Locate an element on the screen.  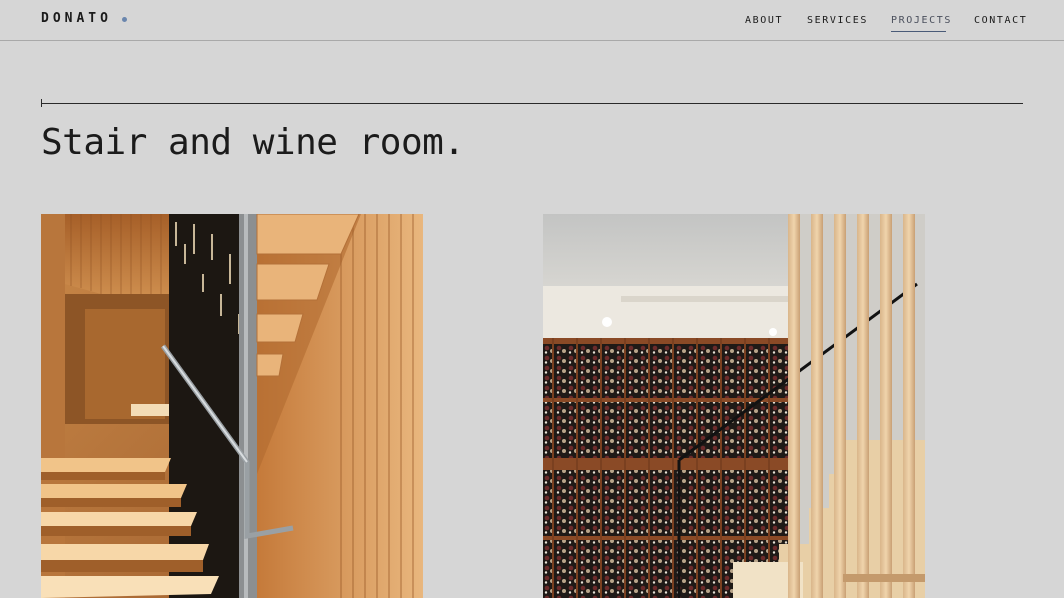
page-title: Stair and wine room. is located at coordinates (253, 142).